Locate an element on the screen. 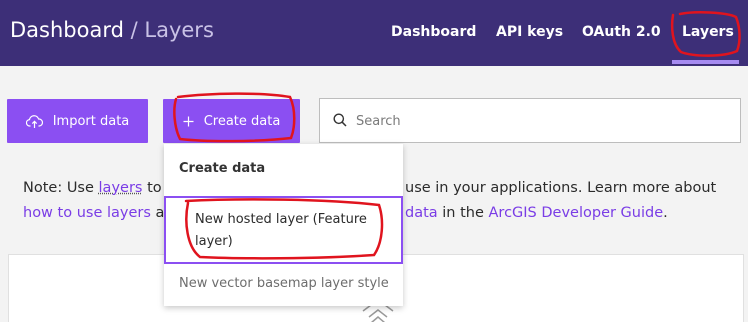 Image resolution: width=748 pixels, height=322 pixels. menu-item-new-vector-style: New vector basemap layer style is located at coordinates (284, 283).